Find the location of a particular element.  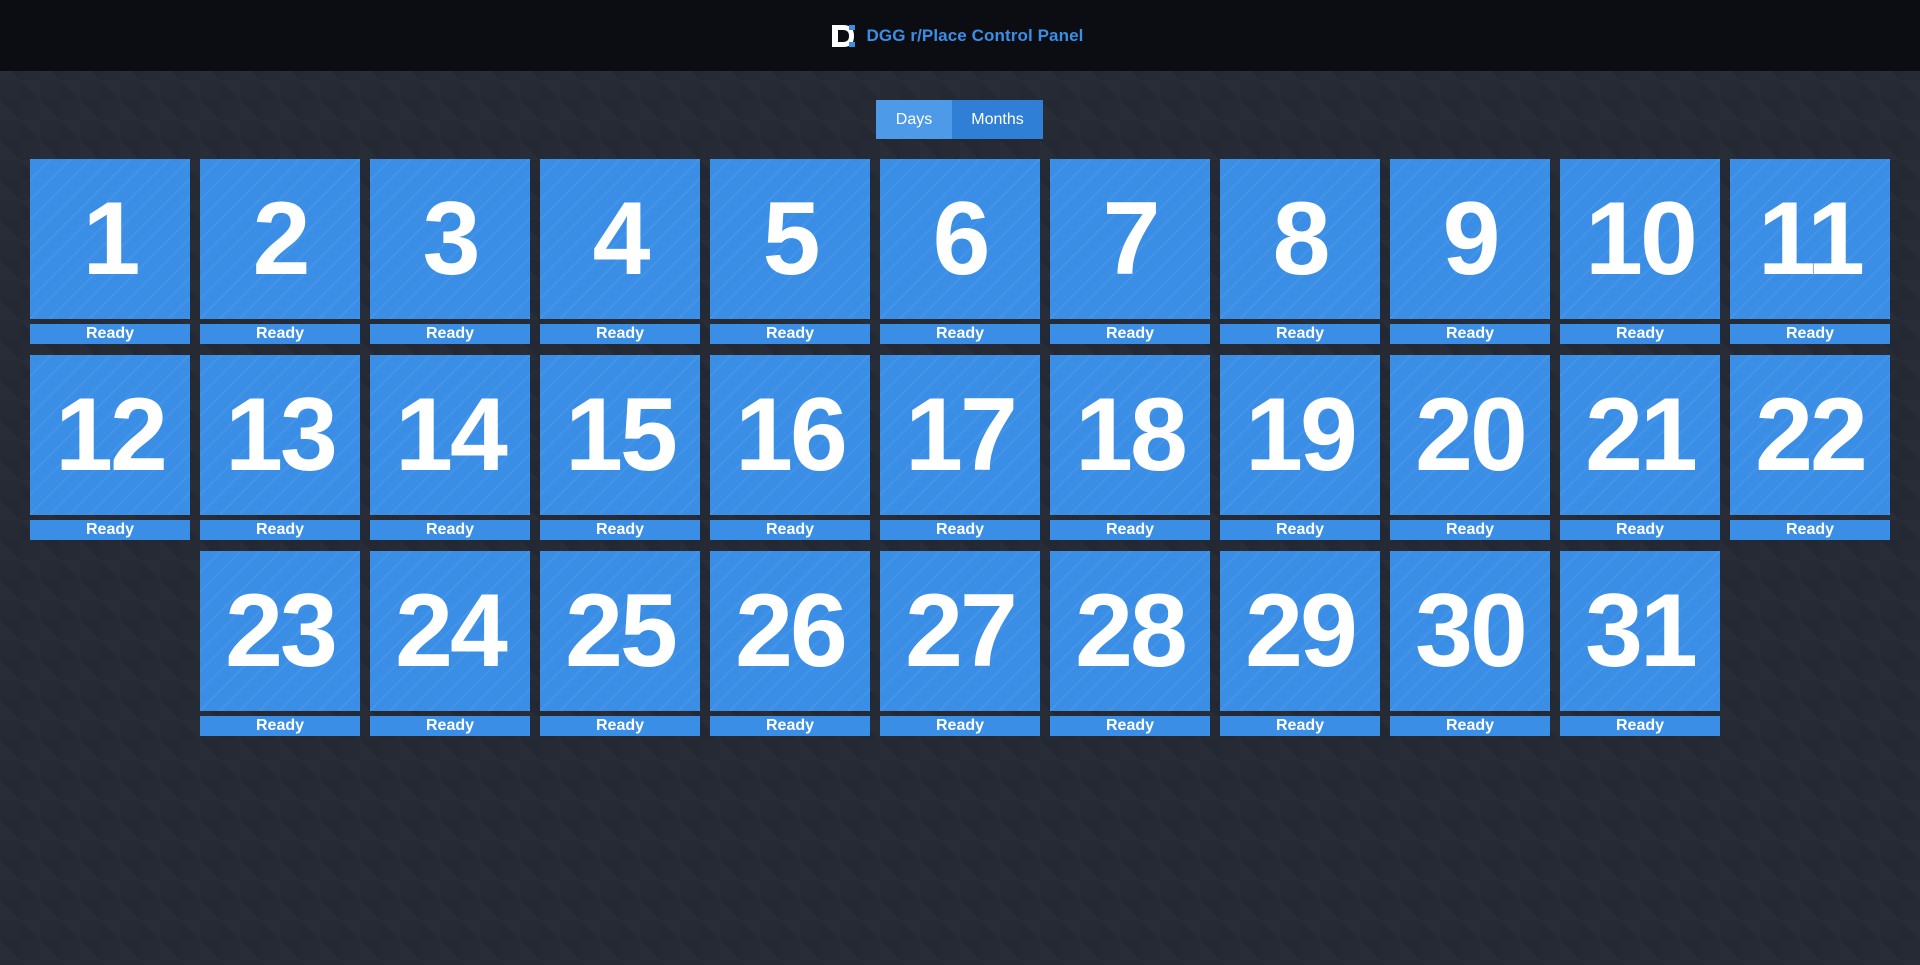

day-card: 3 Ready is located at coordinates (450, 251).